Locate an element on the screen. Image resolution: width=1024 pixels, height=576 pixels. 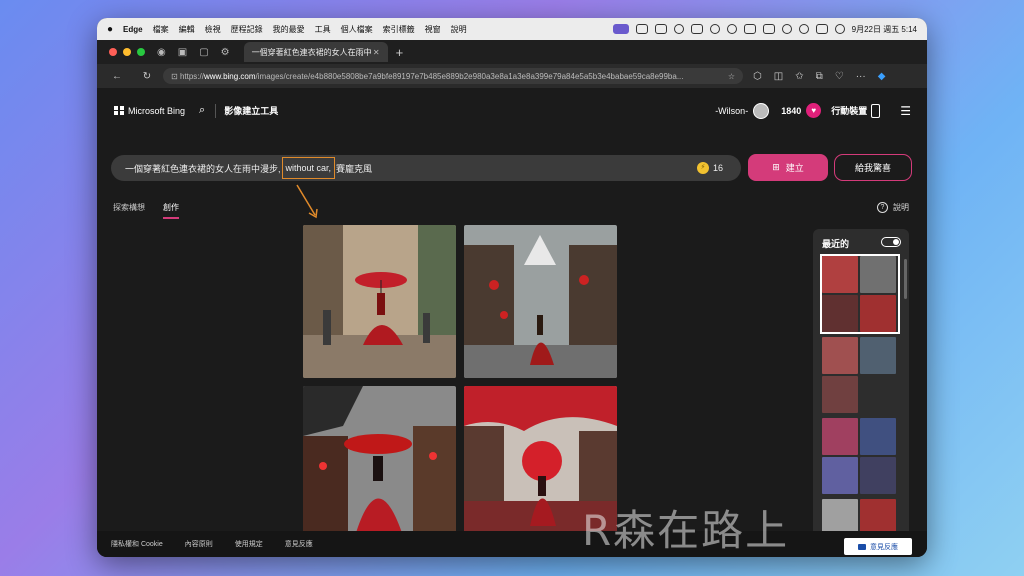
rewards-icon: ♥ is located at coordinates (814, 110).